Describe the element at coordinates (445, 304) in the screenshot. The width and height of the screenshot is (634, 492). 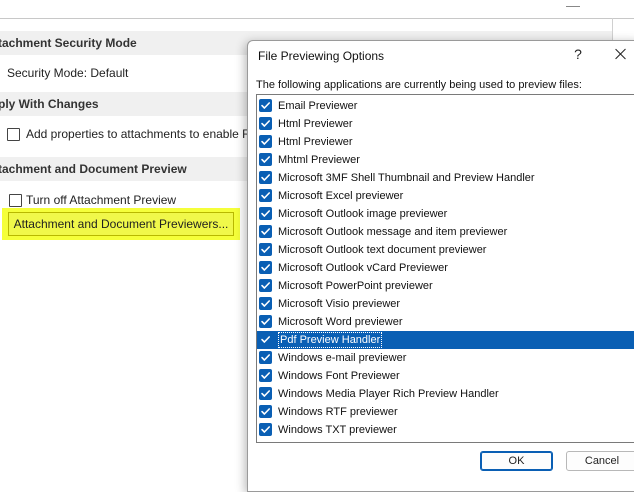
I see `list-item: Microsoft Visio previewer` at that location.